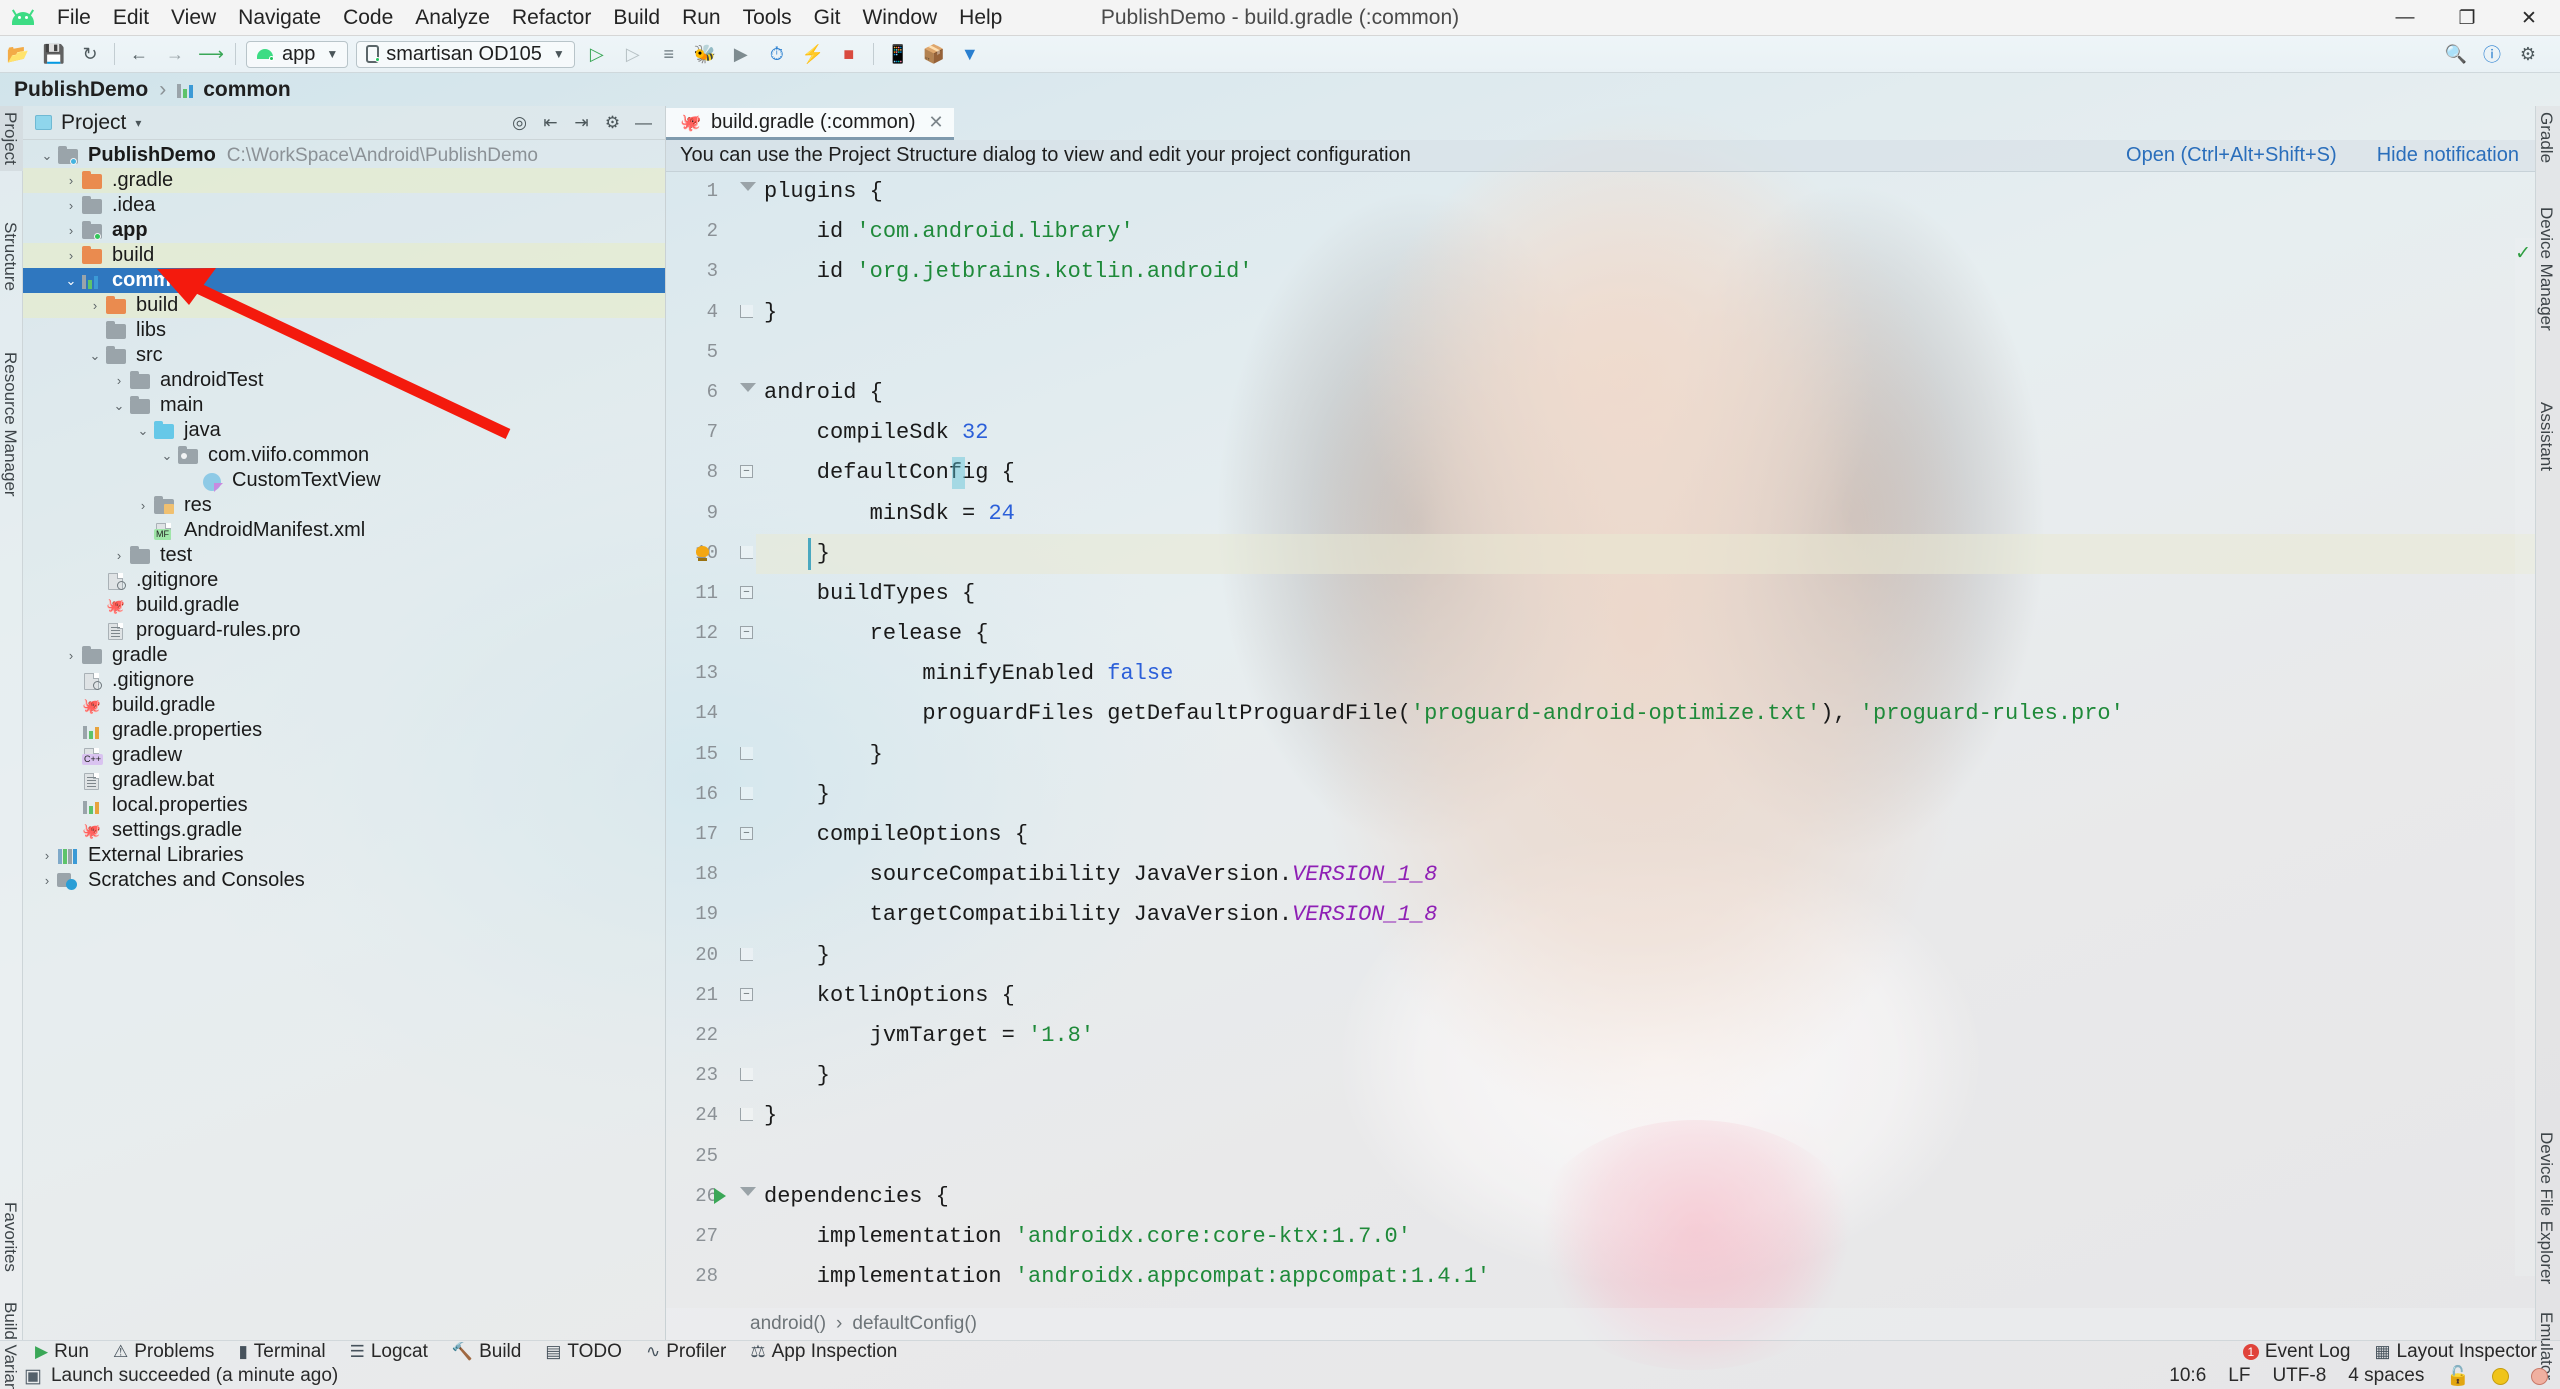 This screenshot has width=2560, height=1389. What do you see at coordinates (550, 123) in the screenshot?
I see `expand-all-icon: ⇤` at bounding box center [550, 123].